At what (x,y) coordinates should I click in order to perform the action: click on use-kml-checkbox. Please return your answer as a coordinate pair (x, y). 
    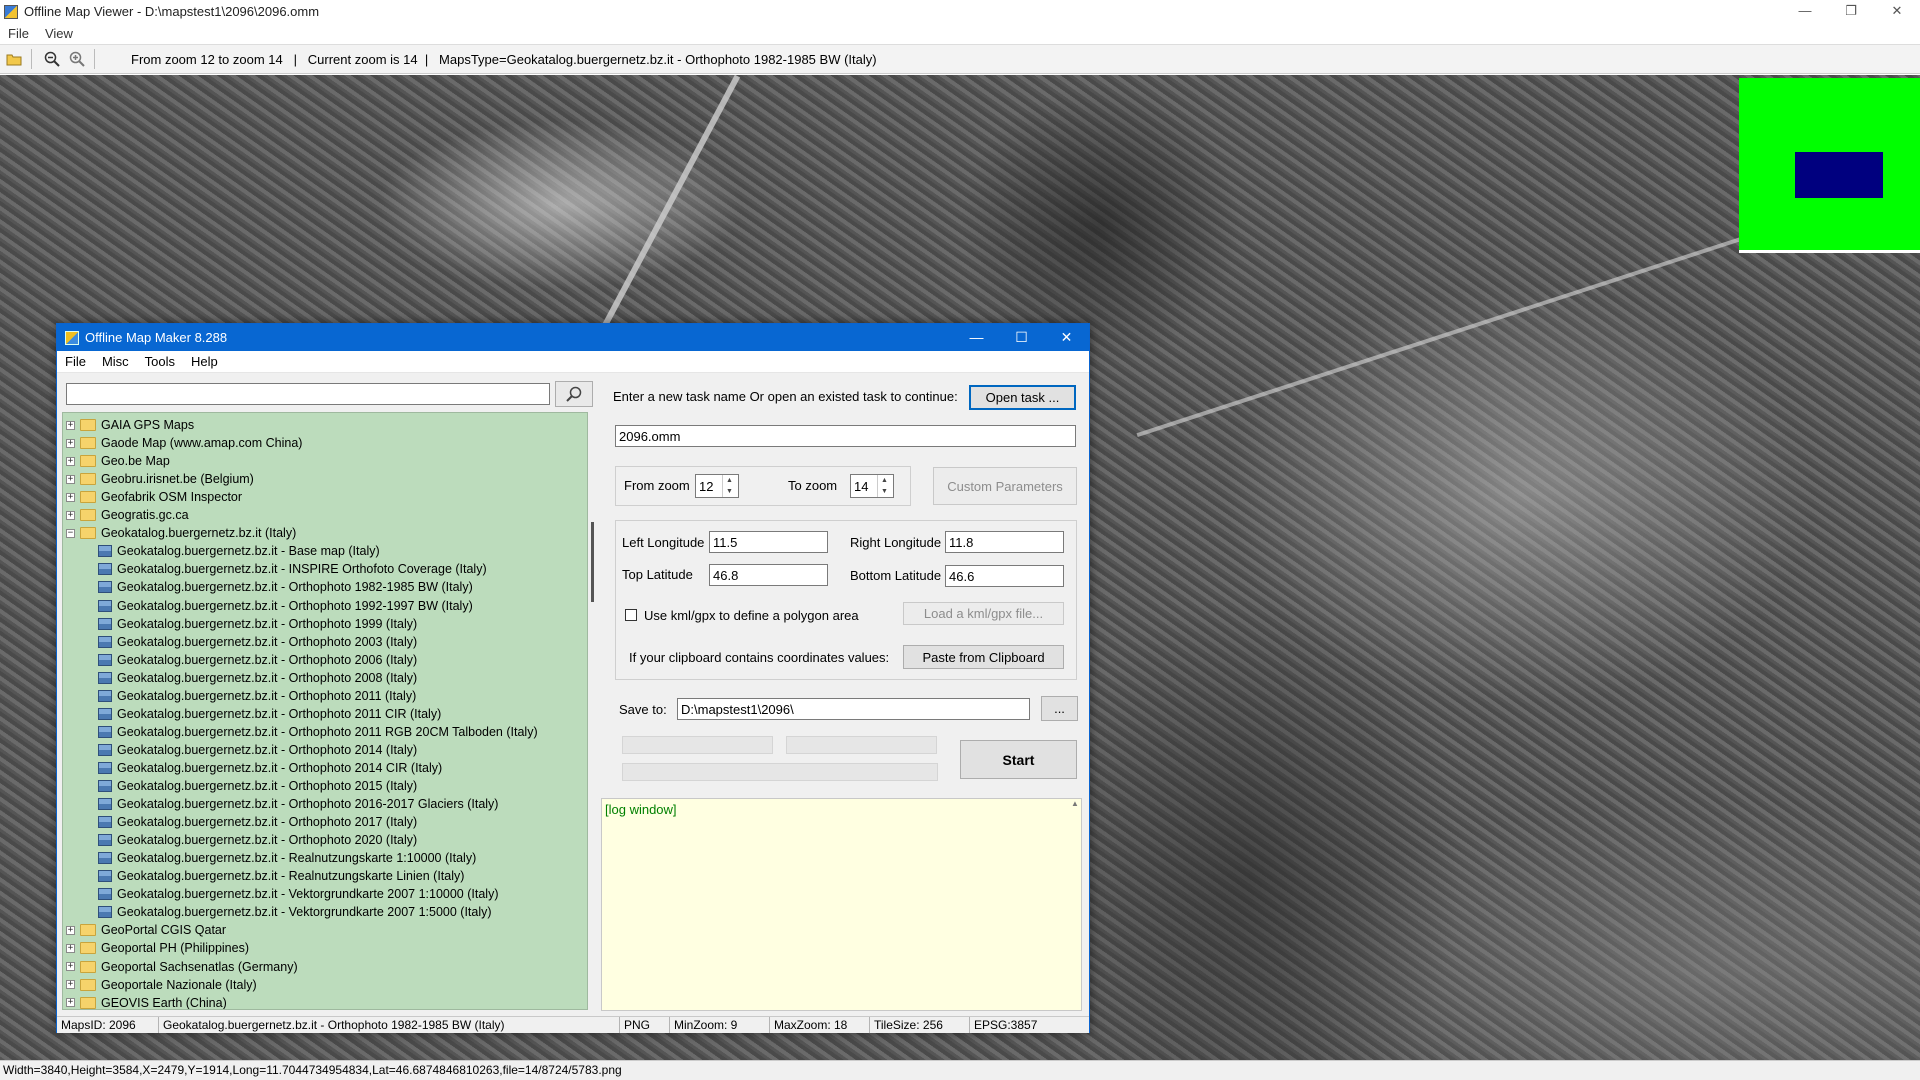
    Looking at the image, I should click on (631, 615).